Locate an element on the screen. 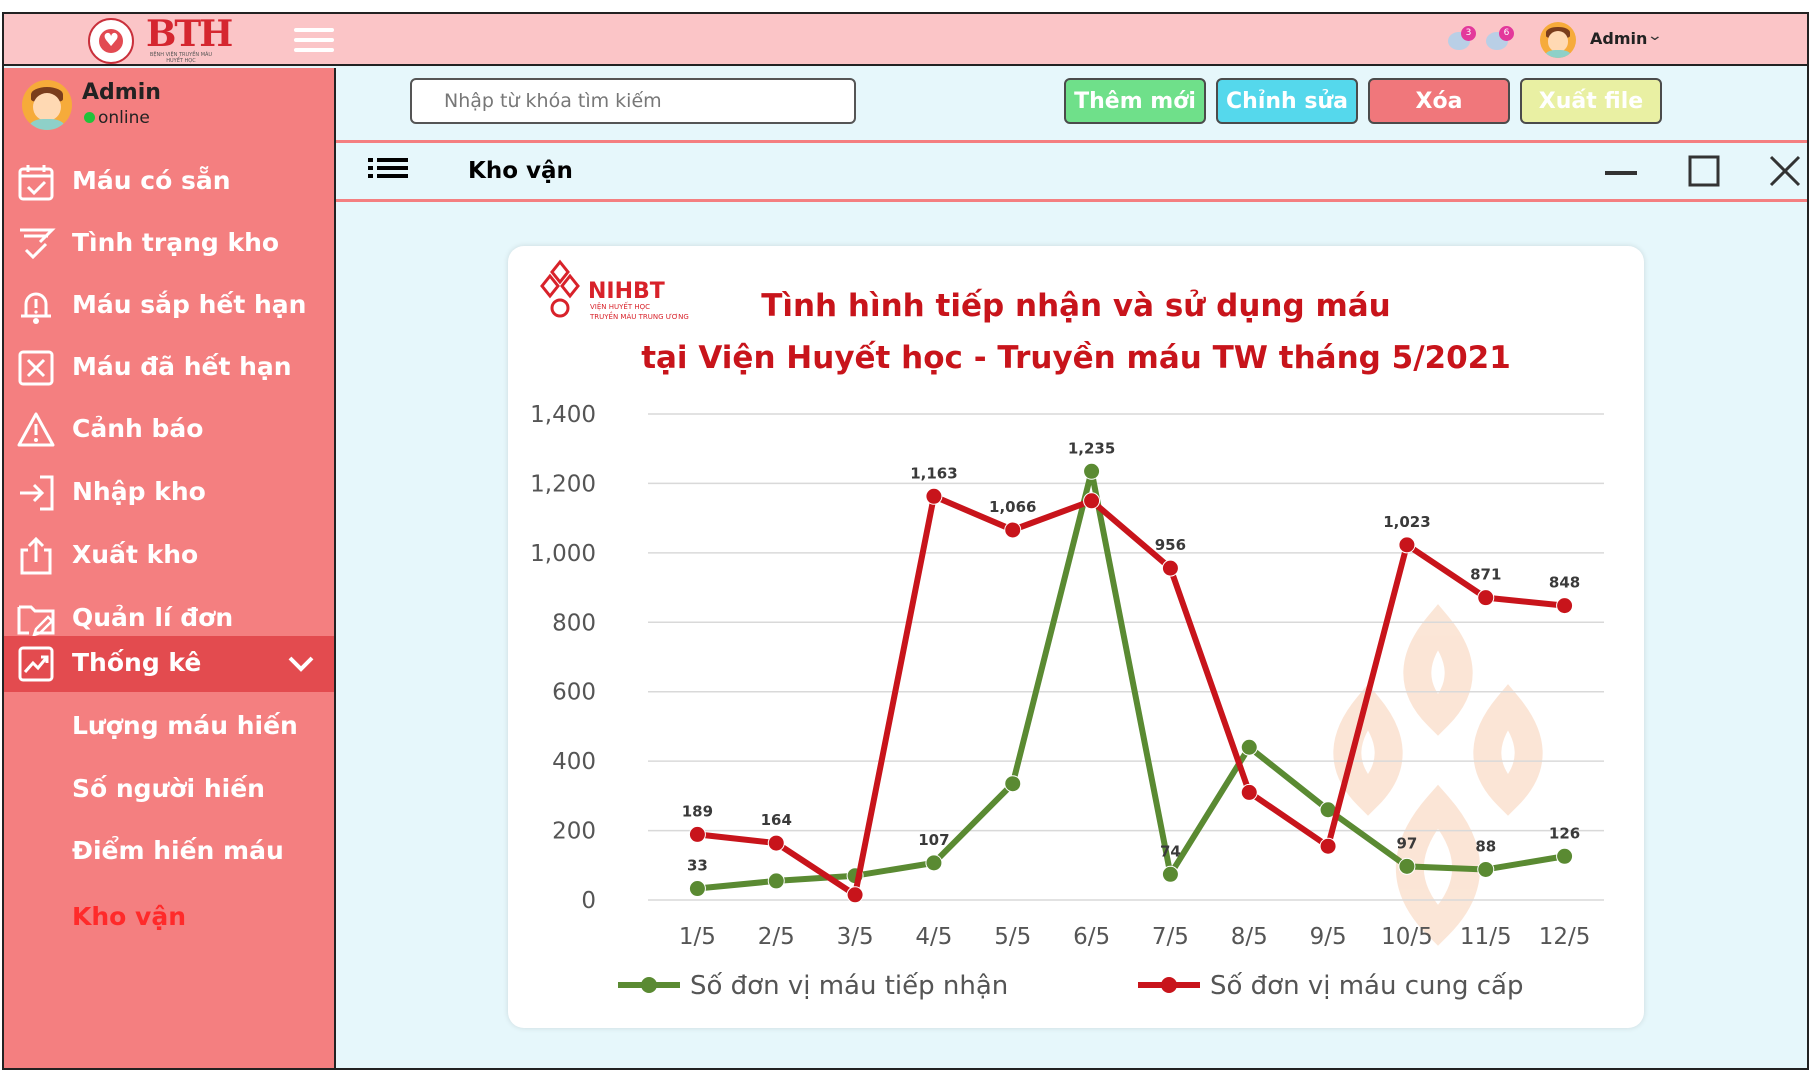 This screenshot has height=1072, width=1811. sidebar-item-warnings: Cảnh báo is located at coordinates (169, 429).